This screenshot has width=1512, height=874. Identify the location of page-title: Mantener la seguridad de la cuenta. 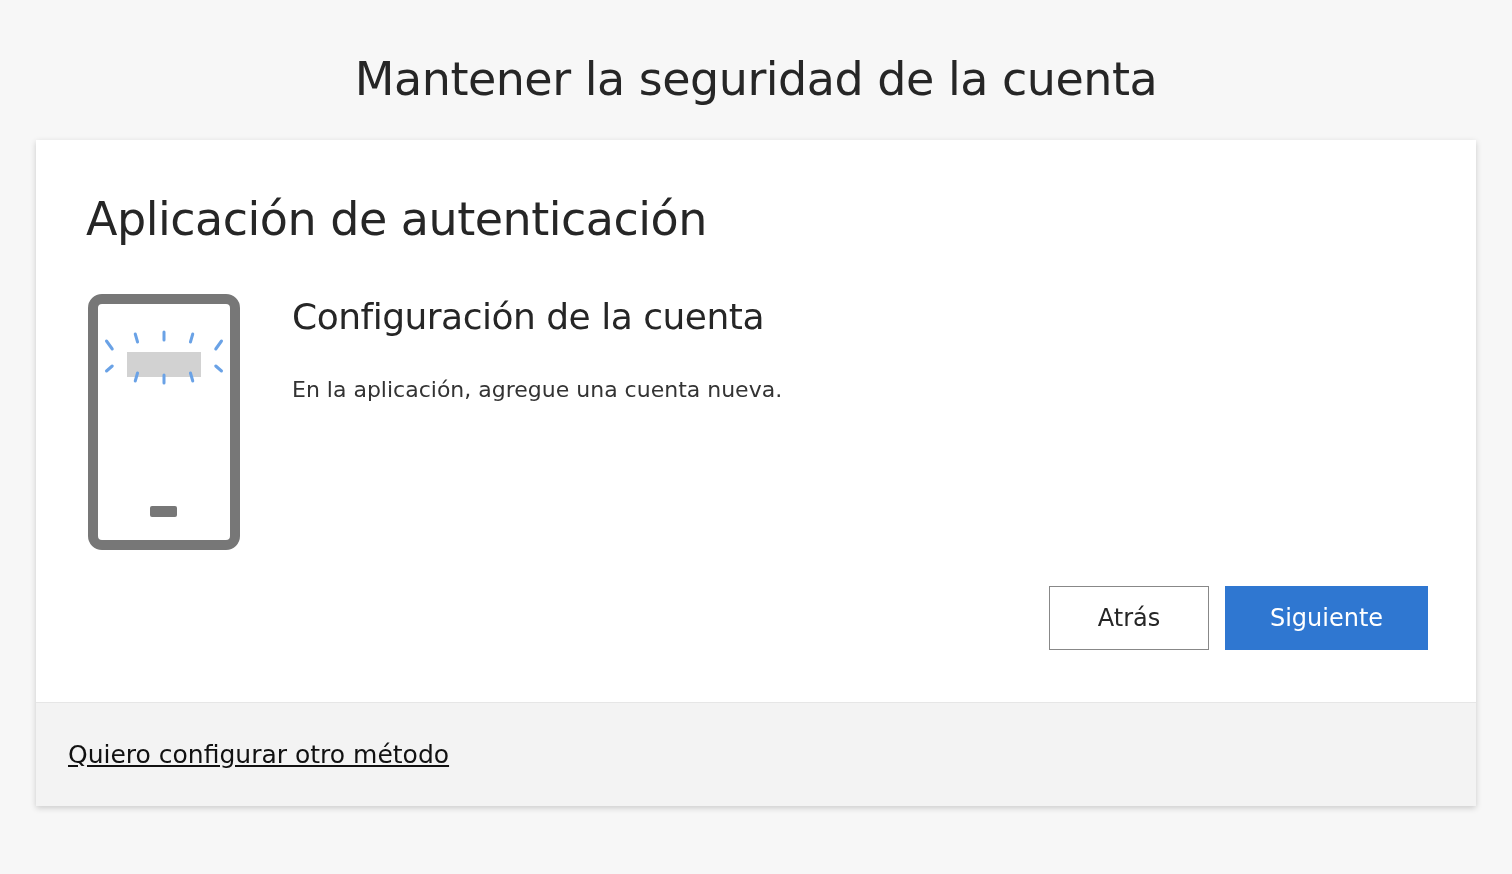
(756, 79).